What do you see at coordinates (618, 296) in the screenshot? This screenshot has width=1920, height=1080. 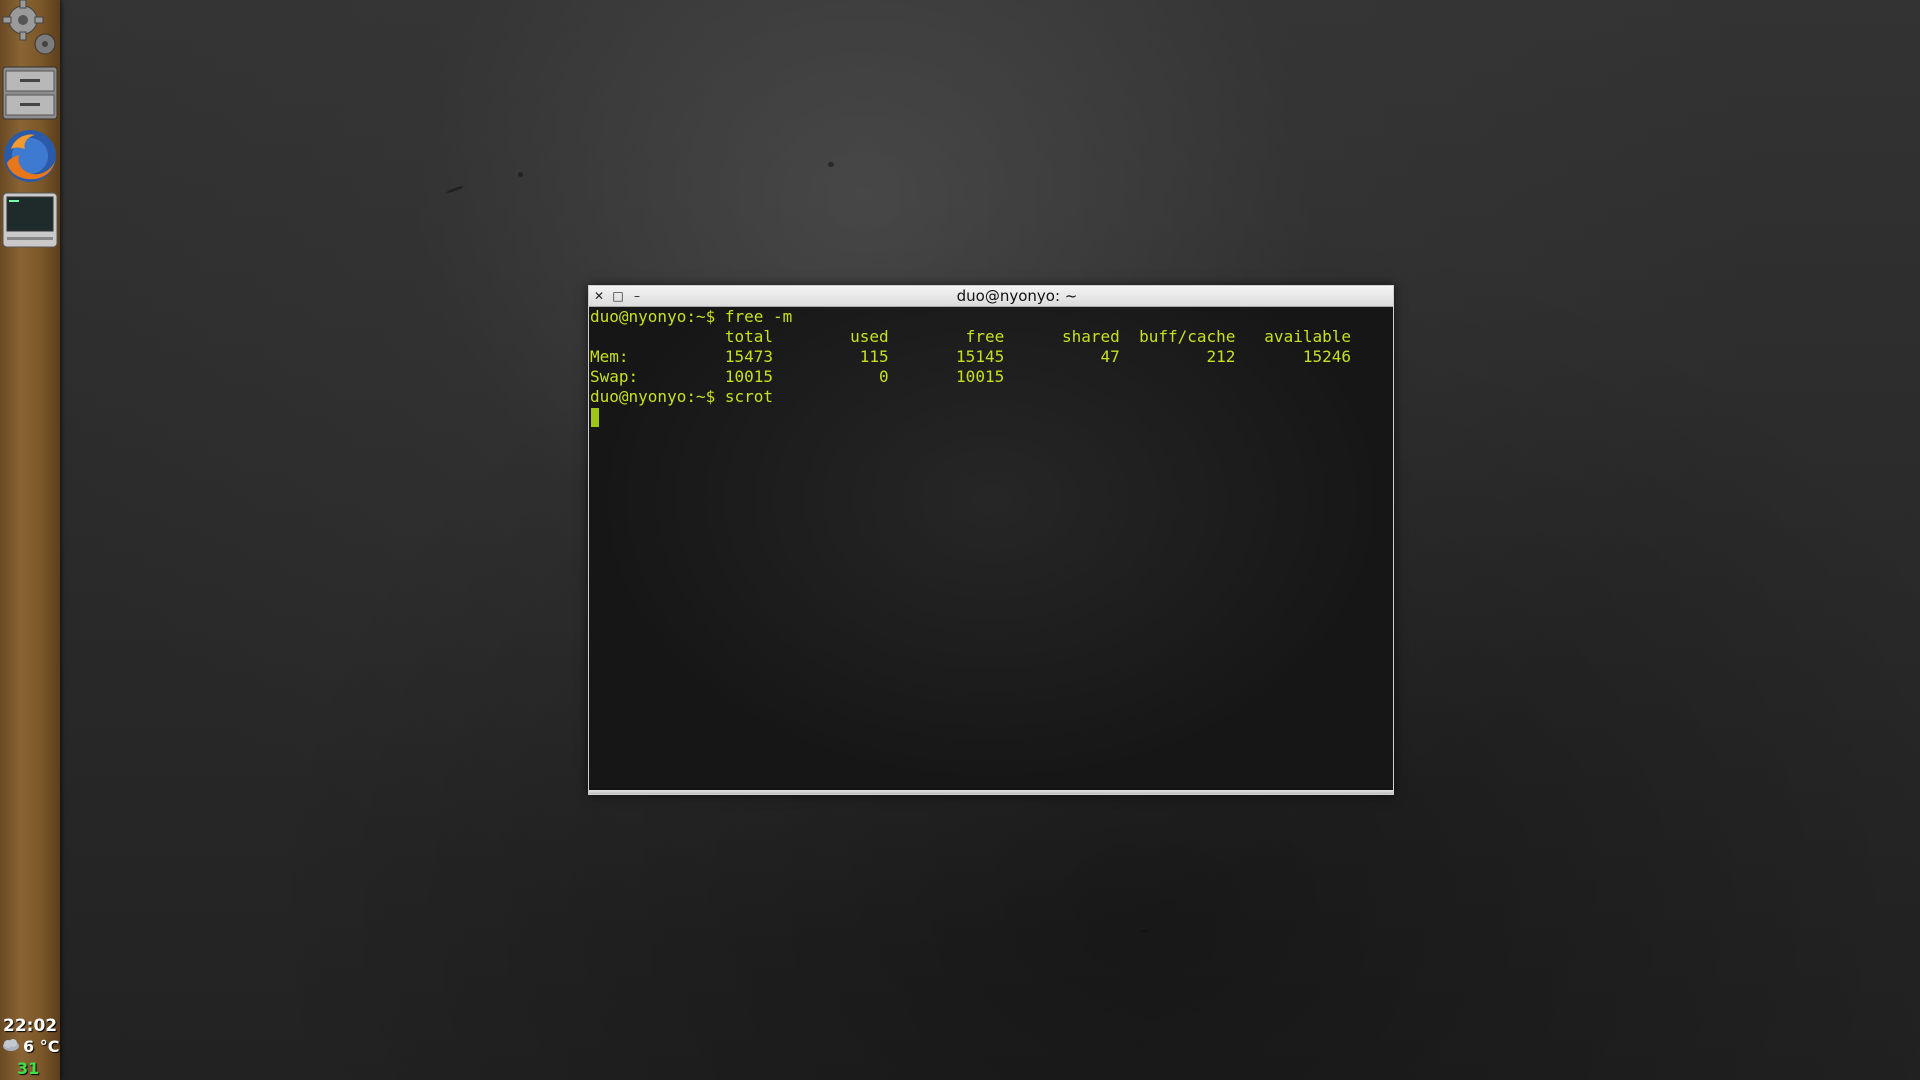 I see `maximize-button: □` at bounding box center [618, 296].